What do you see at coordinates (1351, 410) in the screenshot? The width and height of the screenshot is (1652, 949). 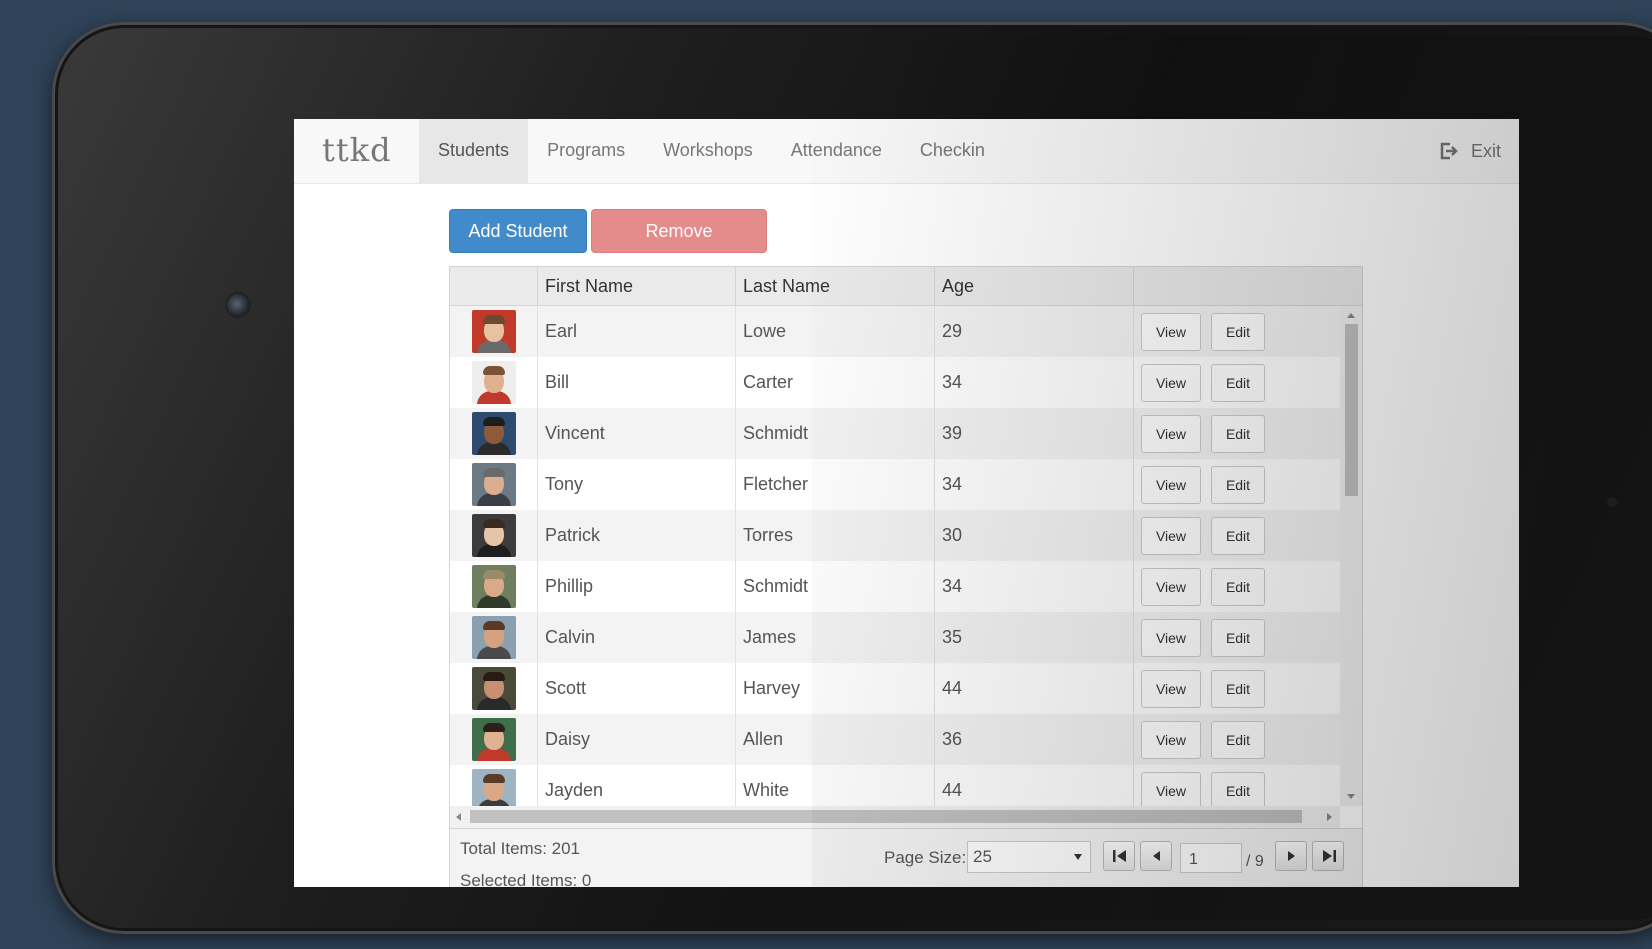 I see `vertical-scroll-thumb` at bounding box center [1351, 410].